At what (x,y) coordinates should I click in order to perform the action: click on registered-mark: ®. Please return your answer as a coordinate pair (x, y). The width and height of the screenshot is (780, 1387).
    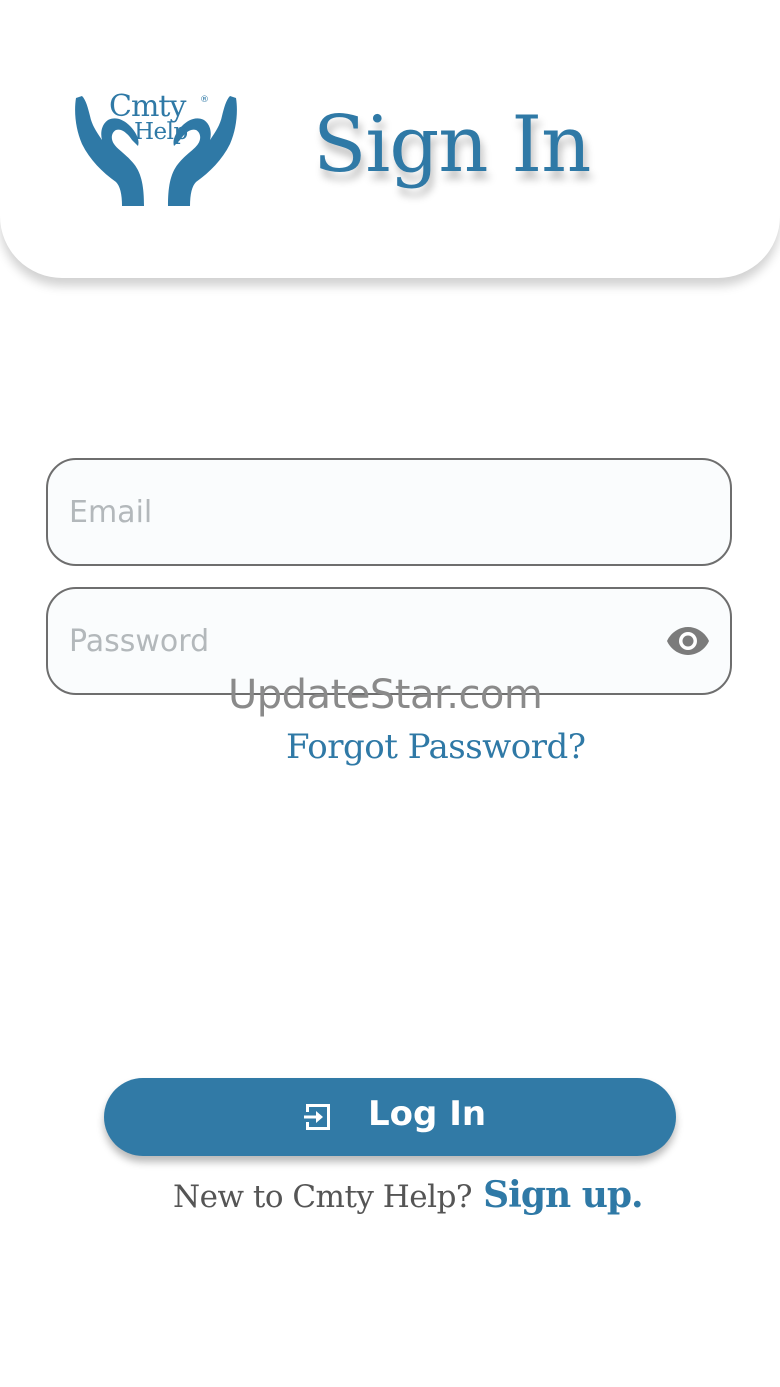
    Looking at the image, I should click on (204, 100).